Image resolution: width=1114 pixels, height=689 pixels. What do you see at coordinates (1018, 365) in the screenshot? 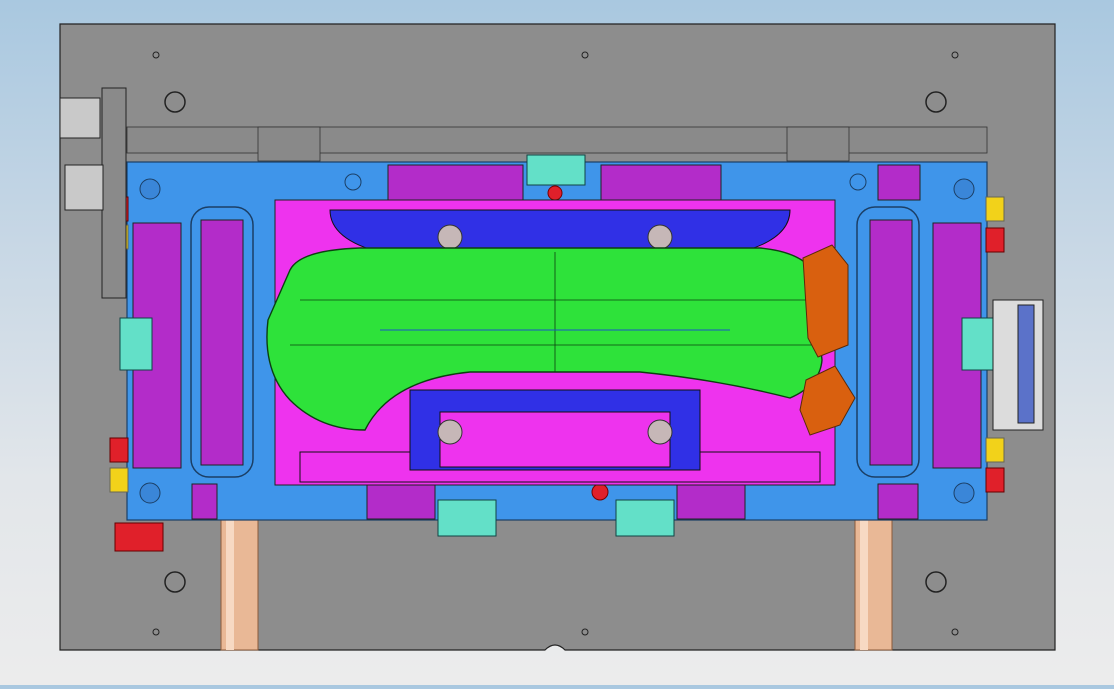
I see `terminal-block` at bounding box center [1018, 365].